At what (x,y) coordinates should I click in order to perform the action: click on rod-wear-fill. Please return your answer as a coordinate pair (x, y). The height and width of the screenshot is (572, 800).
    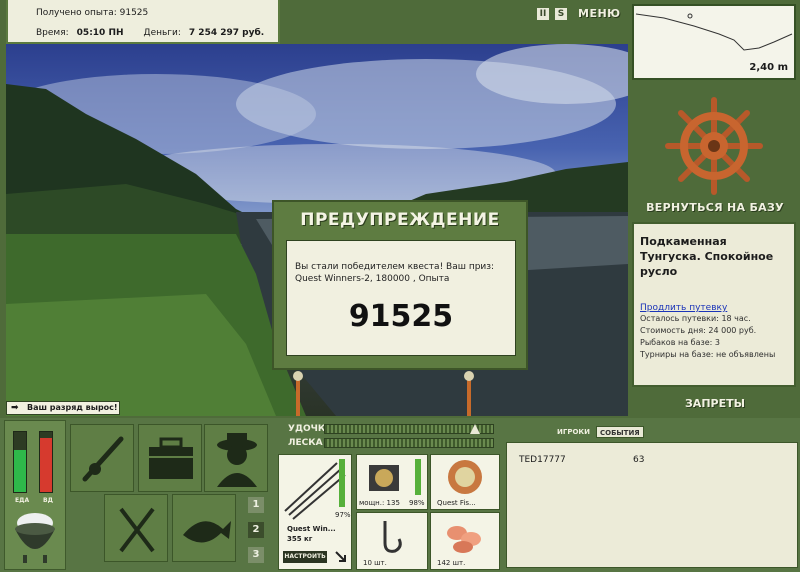
    Looking at the image, I should click on (342, 483).